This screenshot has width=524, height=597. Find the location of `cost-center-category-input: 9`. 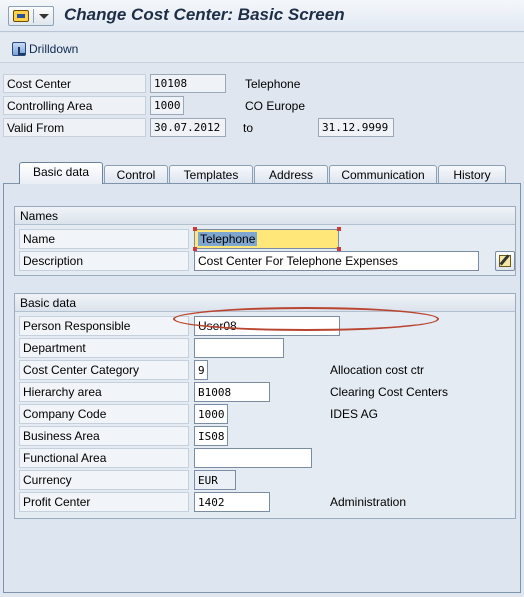

cost-center-category-input: 9 is located at coordinates (201, 370).